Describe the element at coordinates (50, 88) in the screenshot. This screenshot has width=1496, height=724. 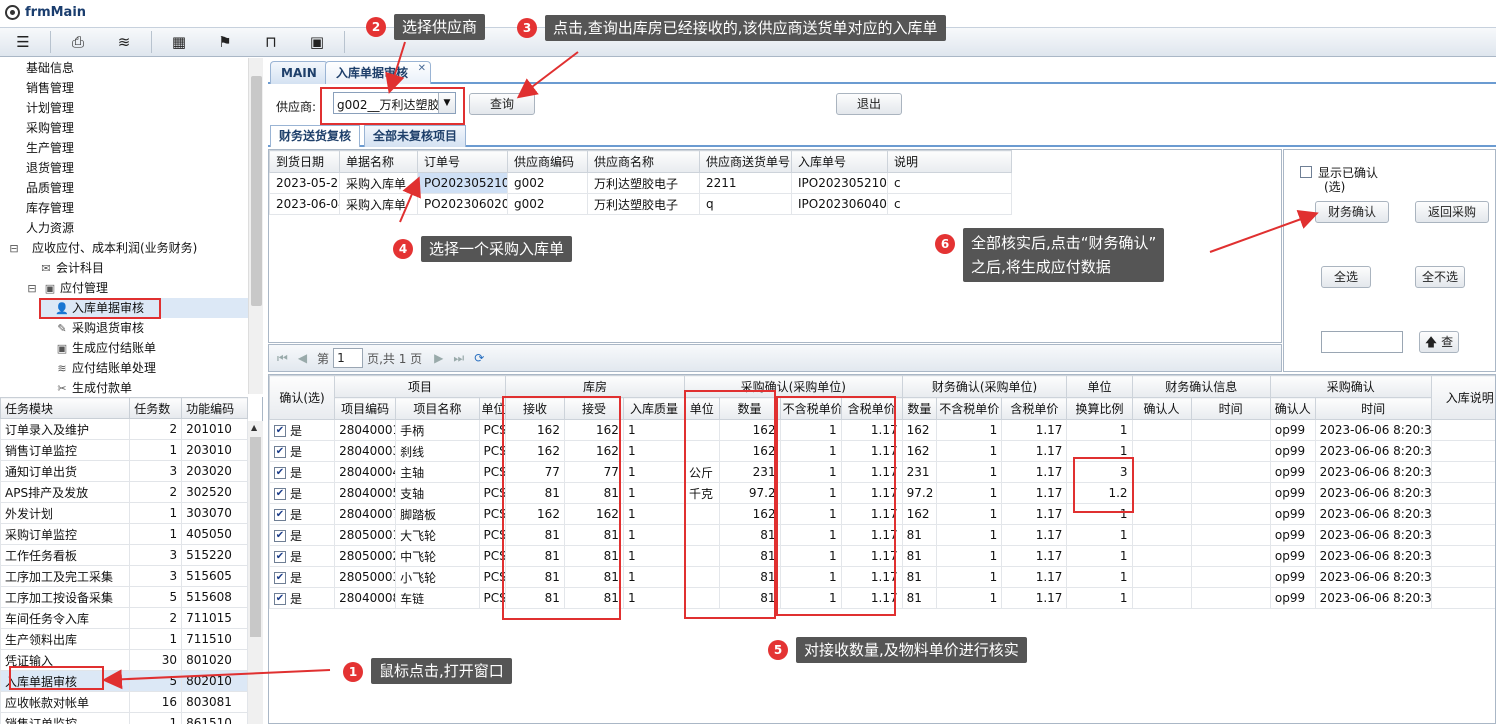
I see `tree-item: 销售管理` at that location.